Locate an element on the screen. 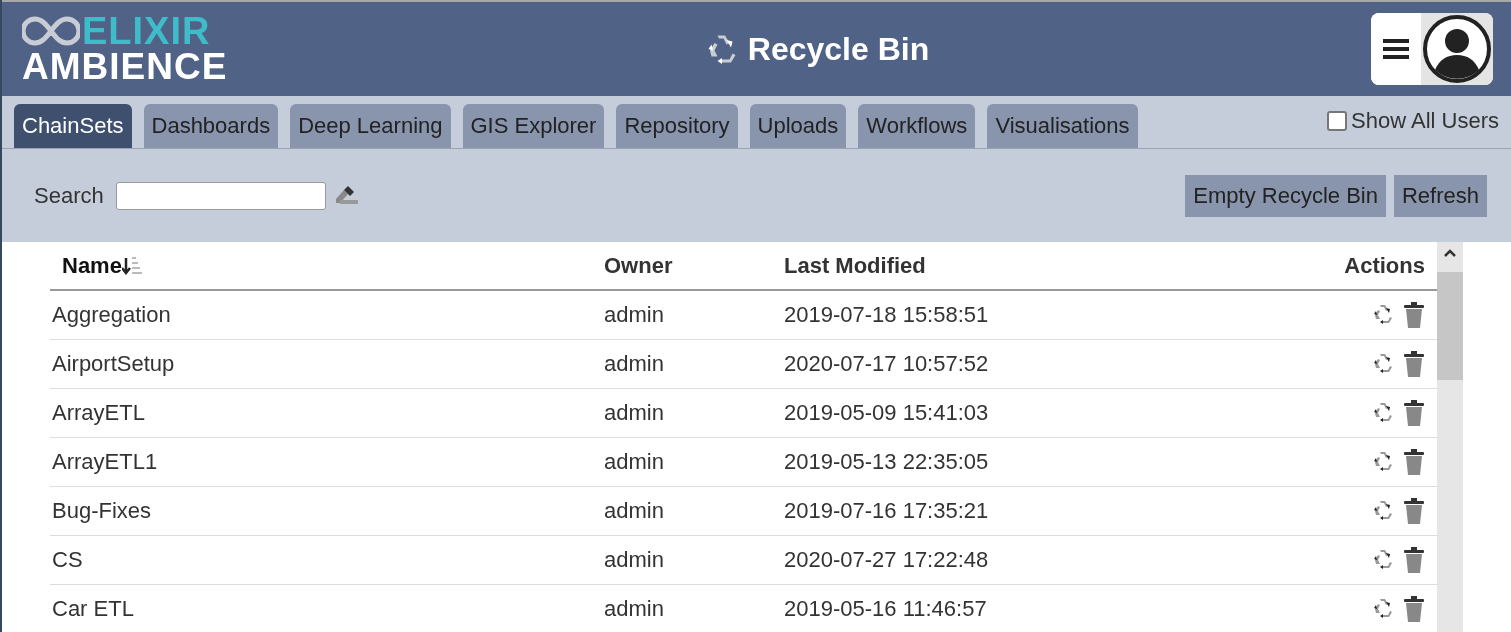  user-avatar-icon is located at coordinates (1457, 49).